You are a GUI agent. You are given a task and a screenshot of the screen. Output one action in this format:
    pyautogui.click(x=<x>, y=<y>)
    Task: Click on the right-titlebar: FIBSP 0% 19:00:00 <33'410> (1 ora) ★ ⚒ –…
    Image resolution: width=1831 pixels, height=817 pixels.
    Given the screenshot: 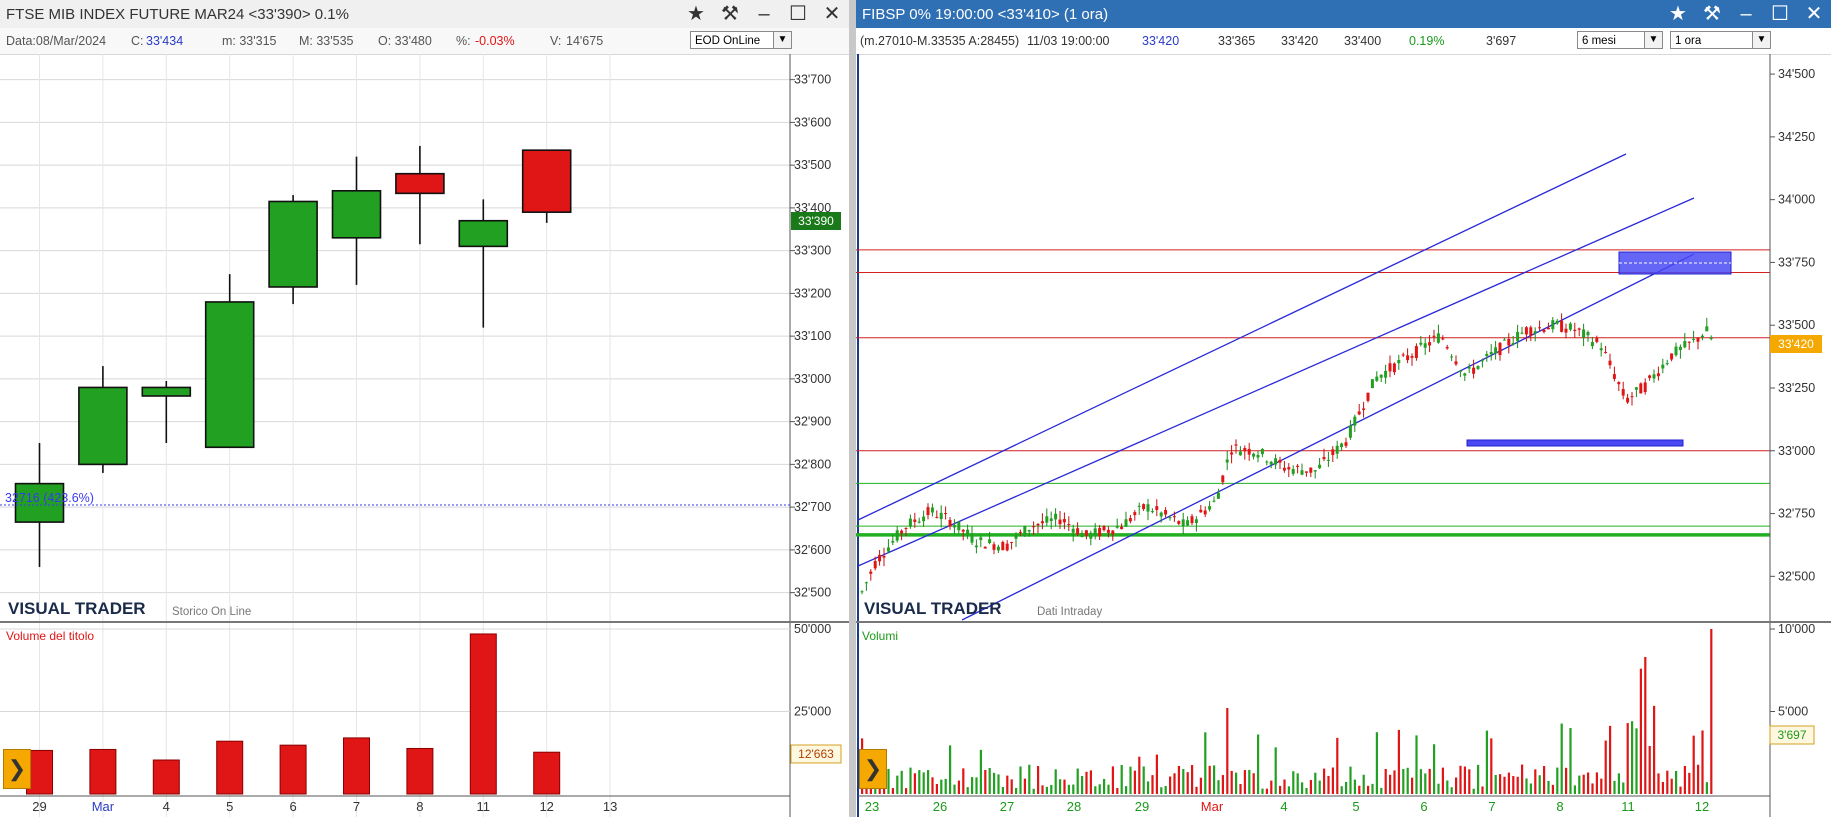 What is the action you would take?
    pyautogui.click(x=1343, y=14)
    